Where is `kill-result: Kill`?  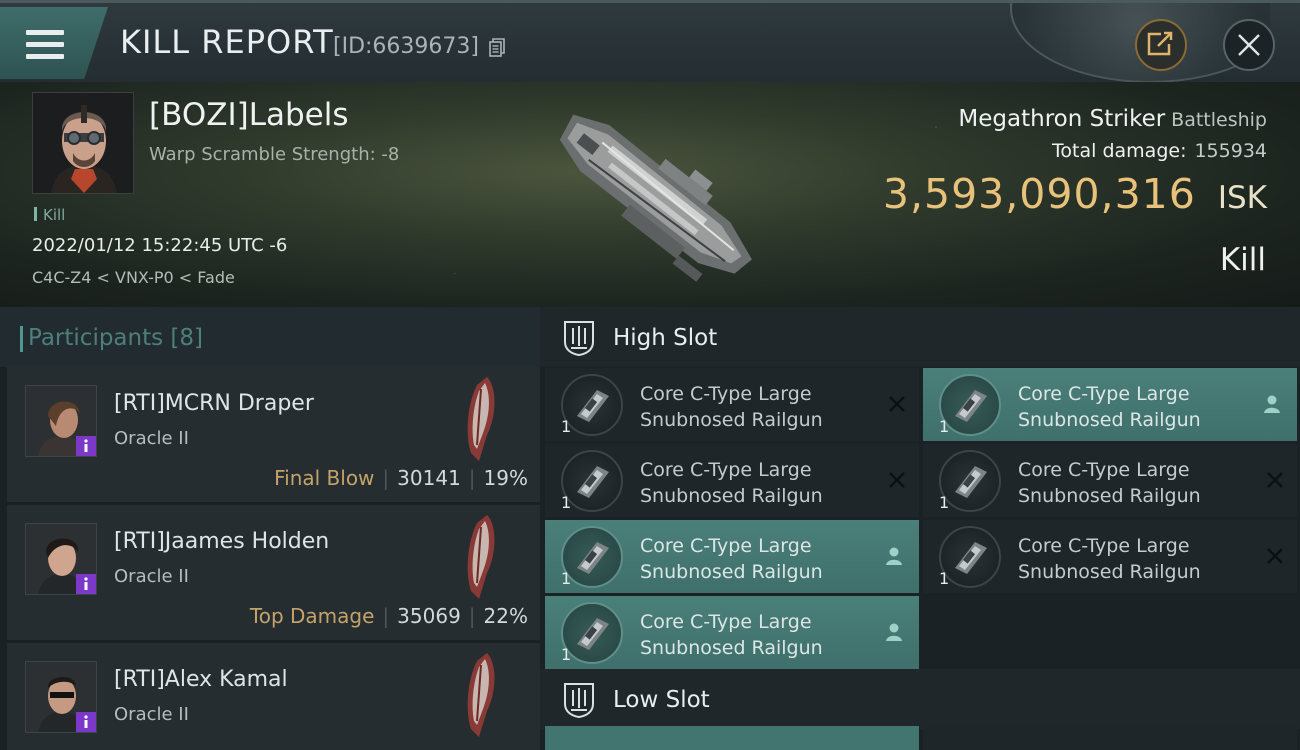
kill-result: Kill is located at coordinates (1242, 260).